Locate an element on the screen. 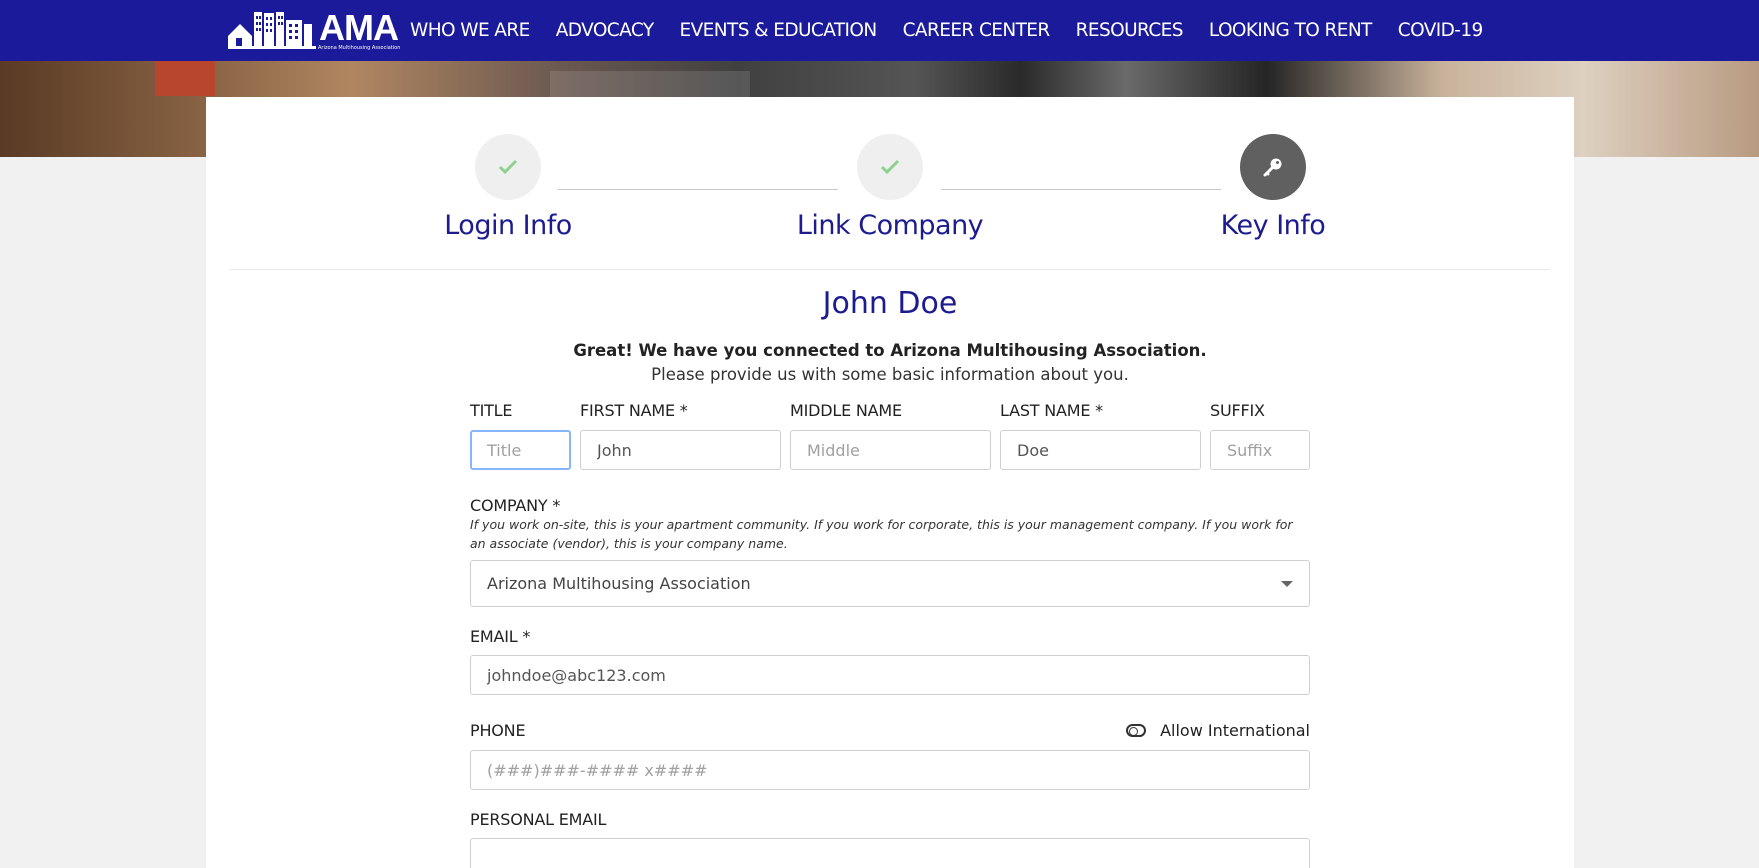  buildings-logo-icon is located at coordinates (272, 30).